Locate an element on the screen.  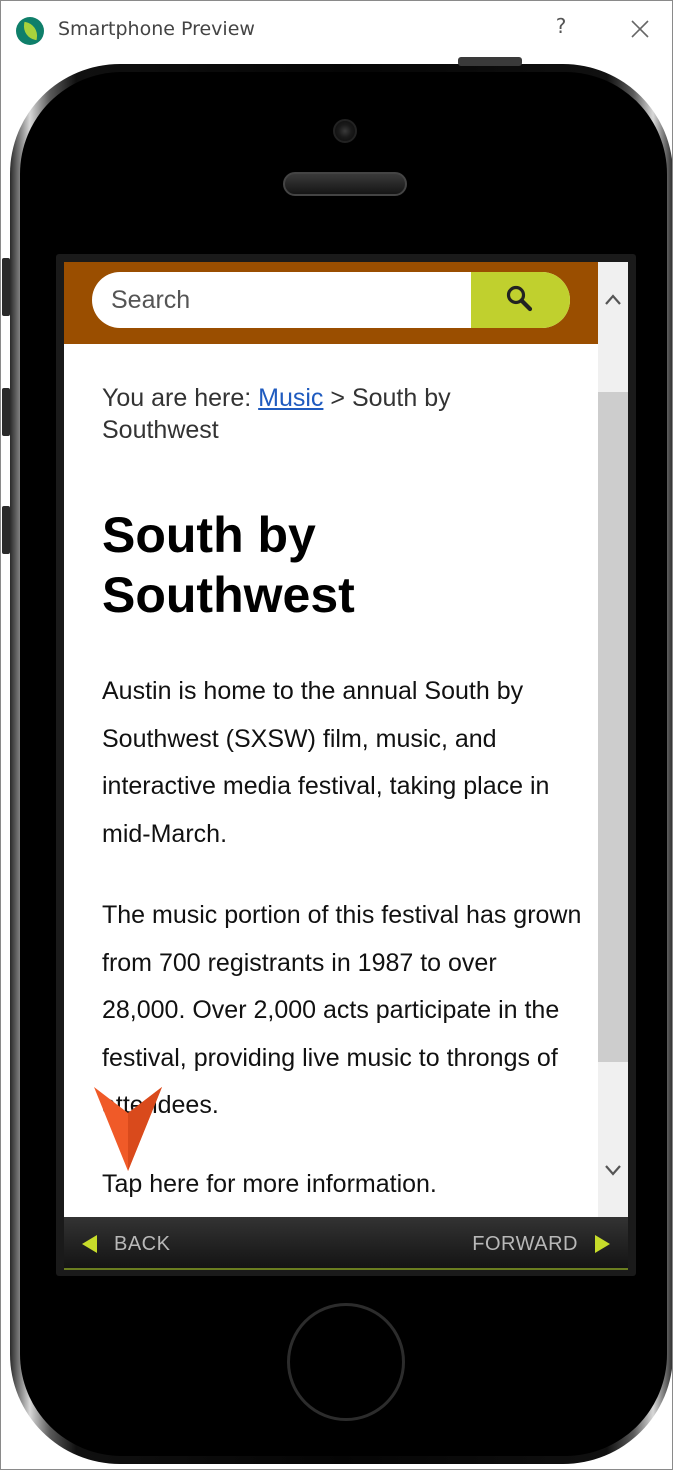
preview-nav-bar: BACK FORWARD is located at coordinates (346, 1243).